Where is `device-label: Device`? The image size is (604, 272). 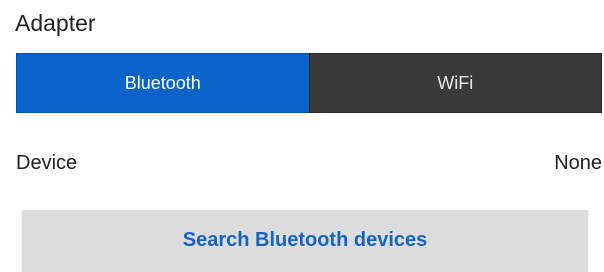 device-label: Device is located at coordinates (47, 162).